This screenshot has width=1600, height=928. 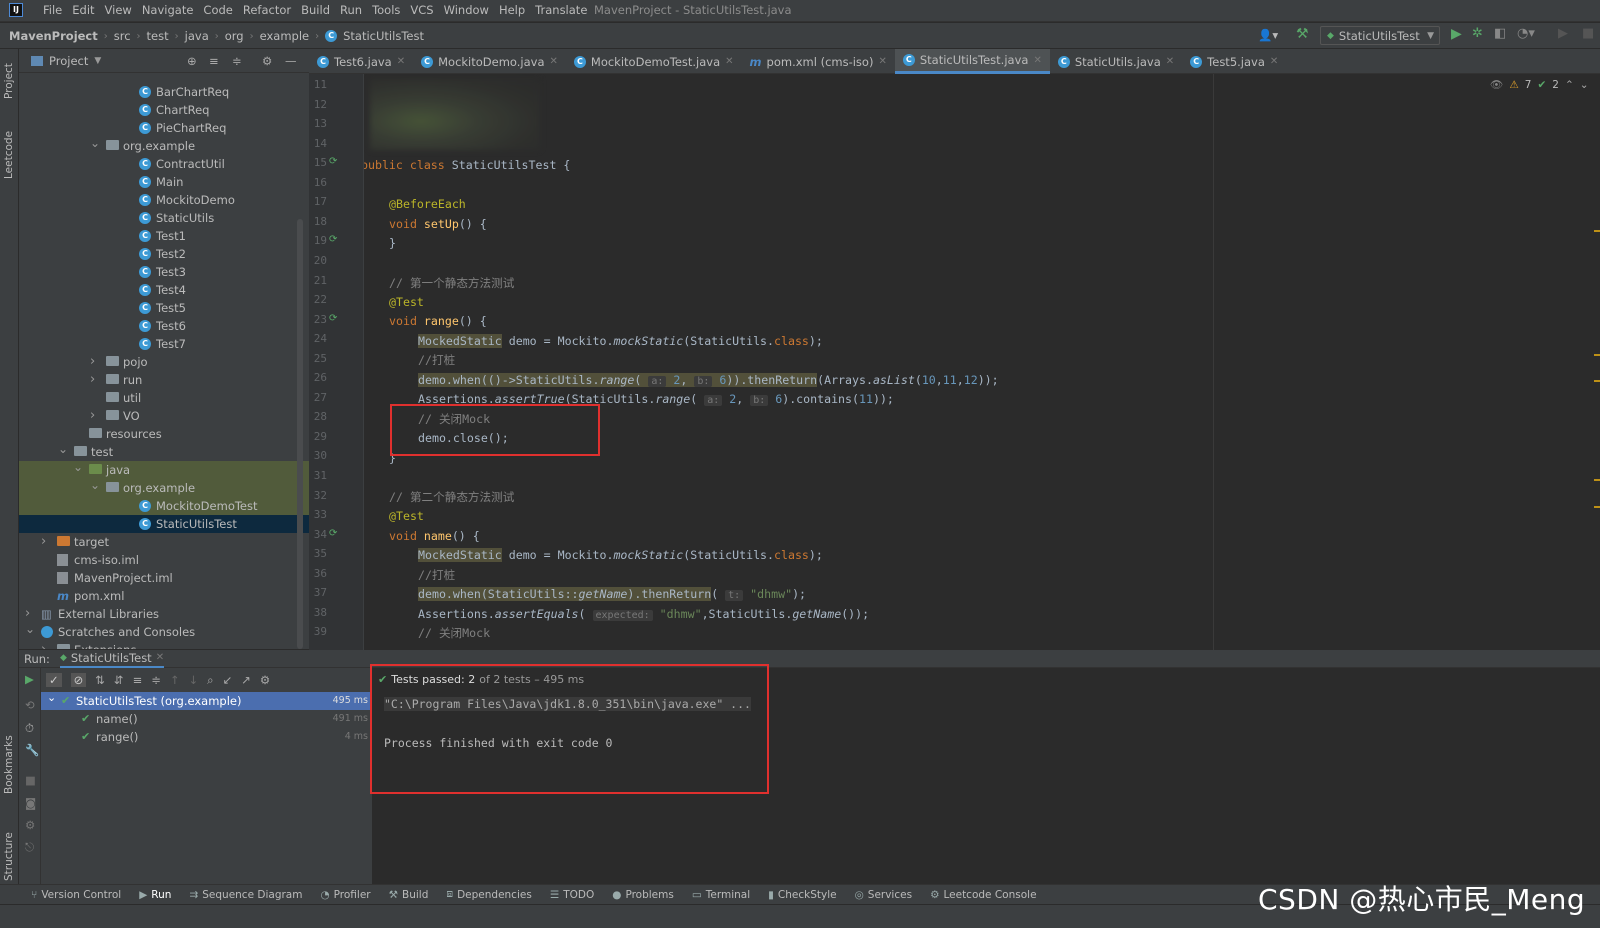 What do you see at coordinates (30, 780) in the screenshot?
I see `stop-icon: ■` at bounding box center [30, 780].